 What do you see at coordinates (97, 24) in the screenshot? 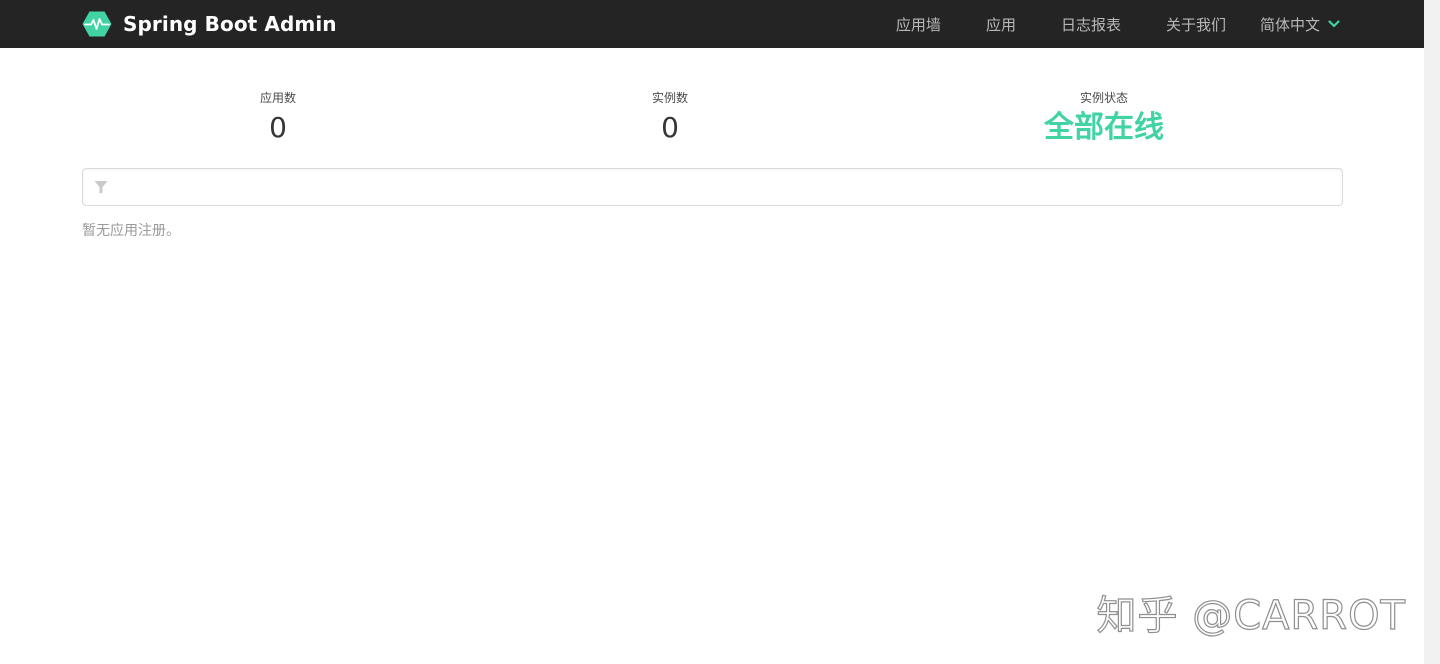
I see `heartbeat-hexagon-icon` at bounding box center [97, 24].